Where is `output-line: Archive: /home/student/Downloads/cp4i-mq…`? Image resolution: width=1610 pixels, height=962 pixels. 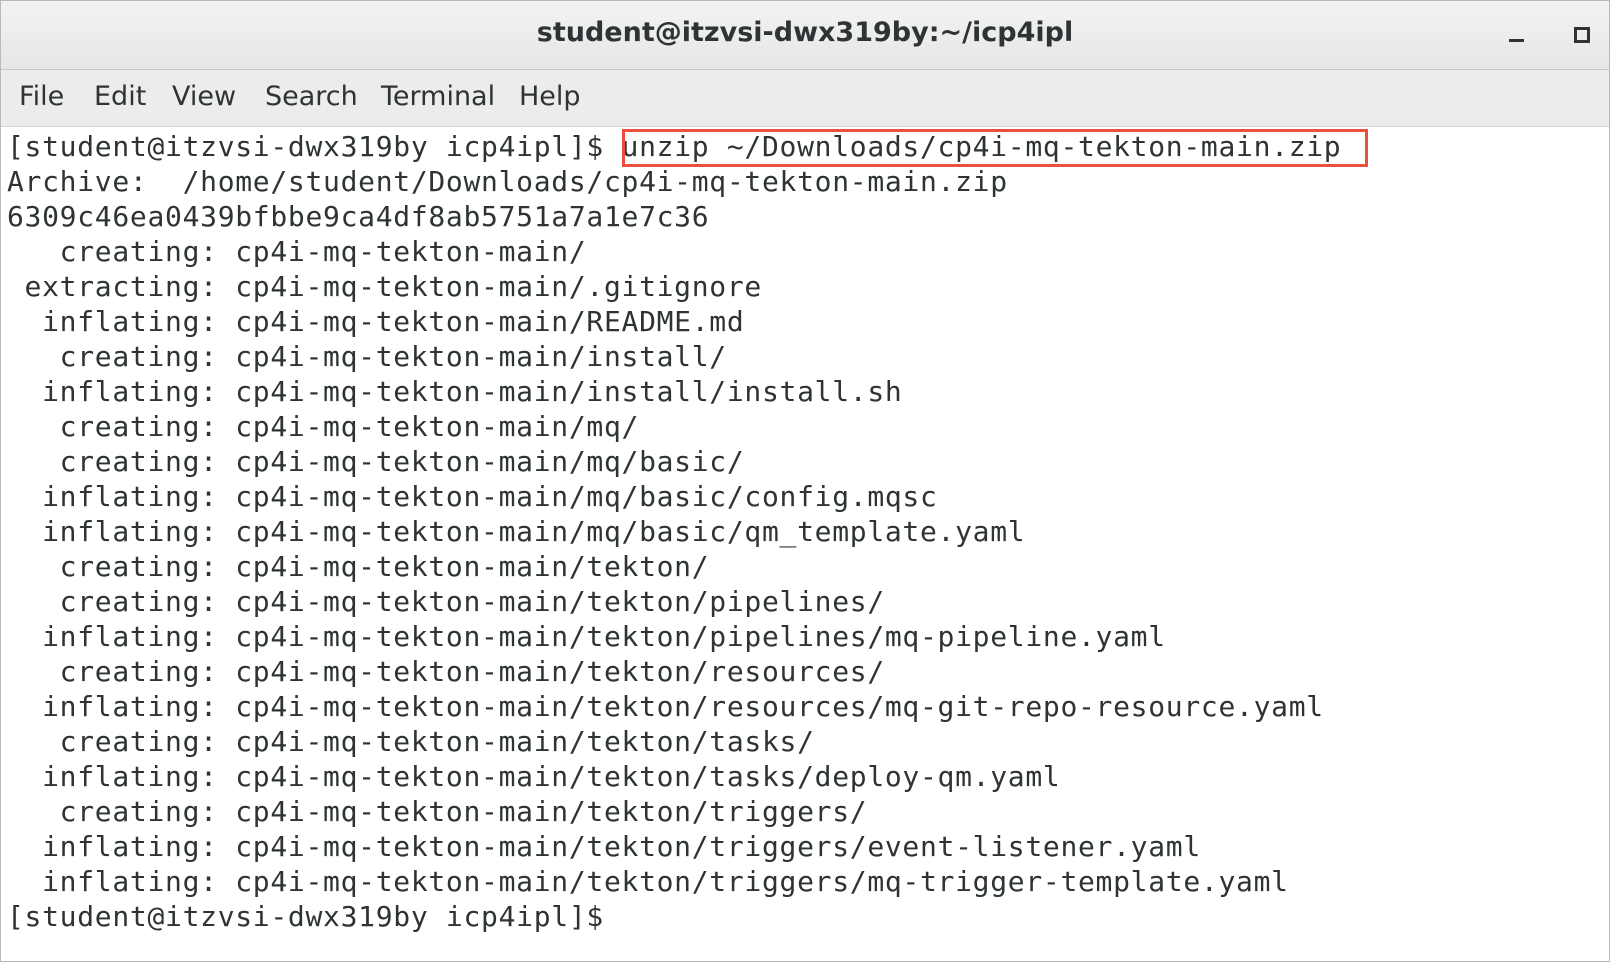
output-line: Archive: /home/student/Downloads/cp4i-mq… is located at coordinates (507, 181).